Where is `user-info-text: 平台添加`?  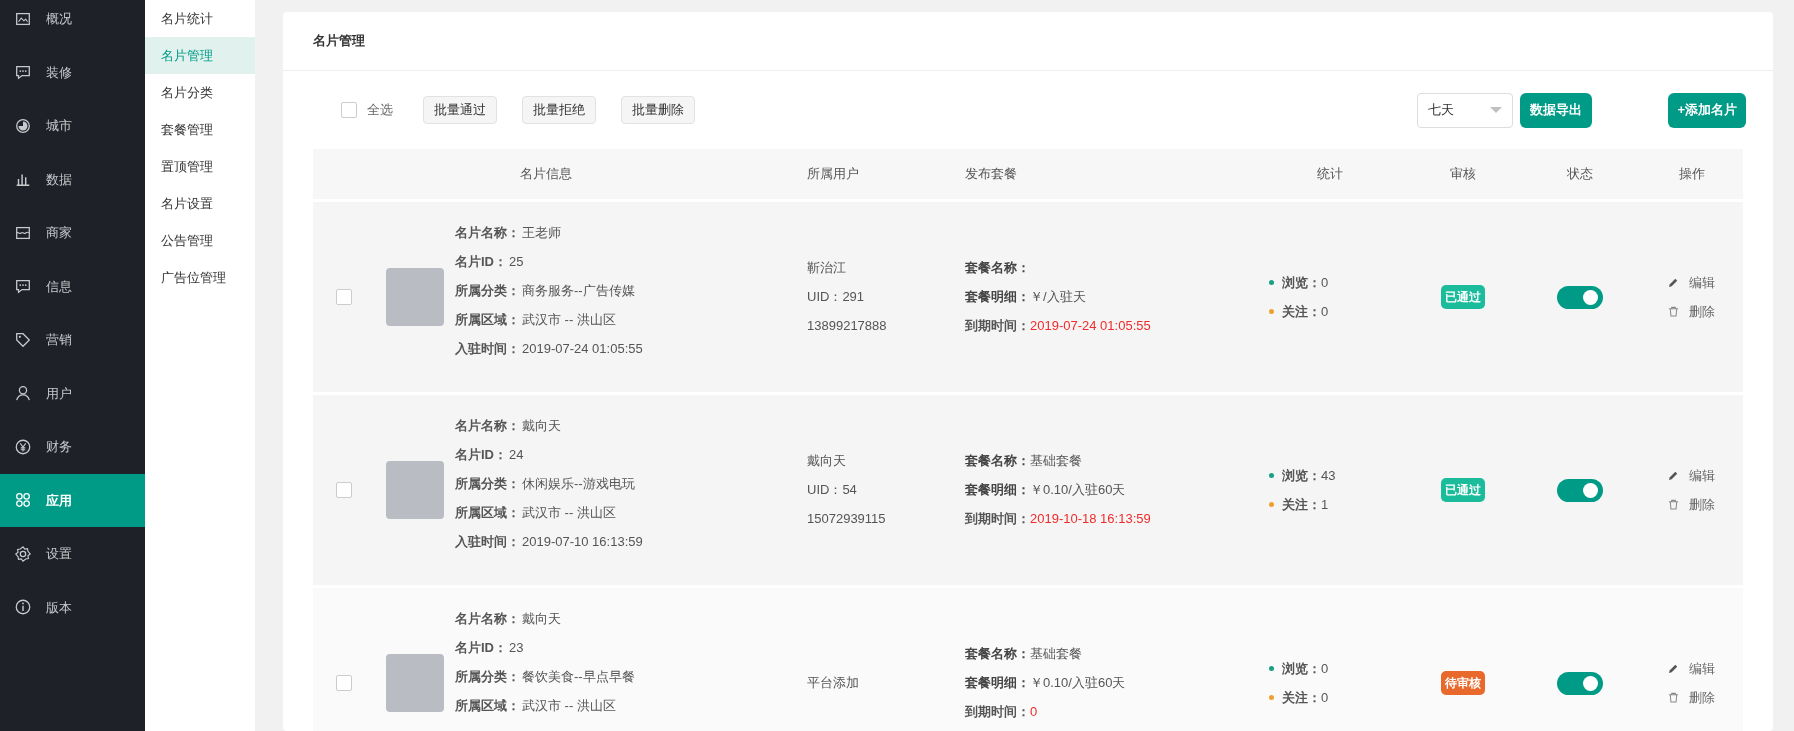 user-info-text: 平台添加 is located at coordinates (833, 683).